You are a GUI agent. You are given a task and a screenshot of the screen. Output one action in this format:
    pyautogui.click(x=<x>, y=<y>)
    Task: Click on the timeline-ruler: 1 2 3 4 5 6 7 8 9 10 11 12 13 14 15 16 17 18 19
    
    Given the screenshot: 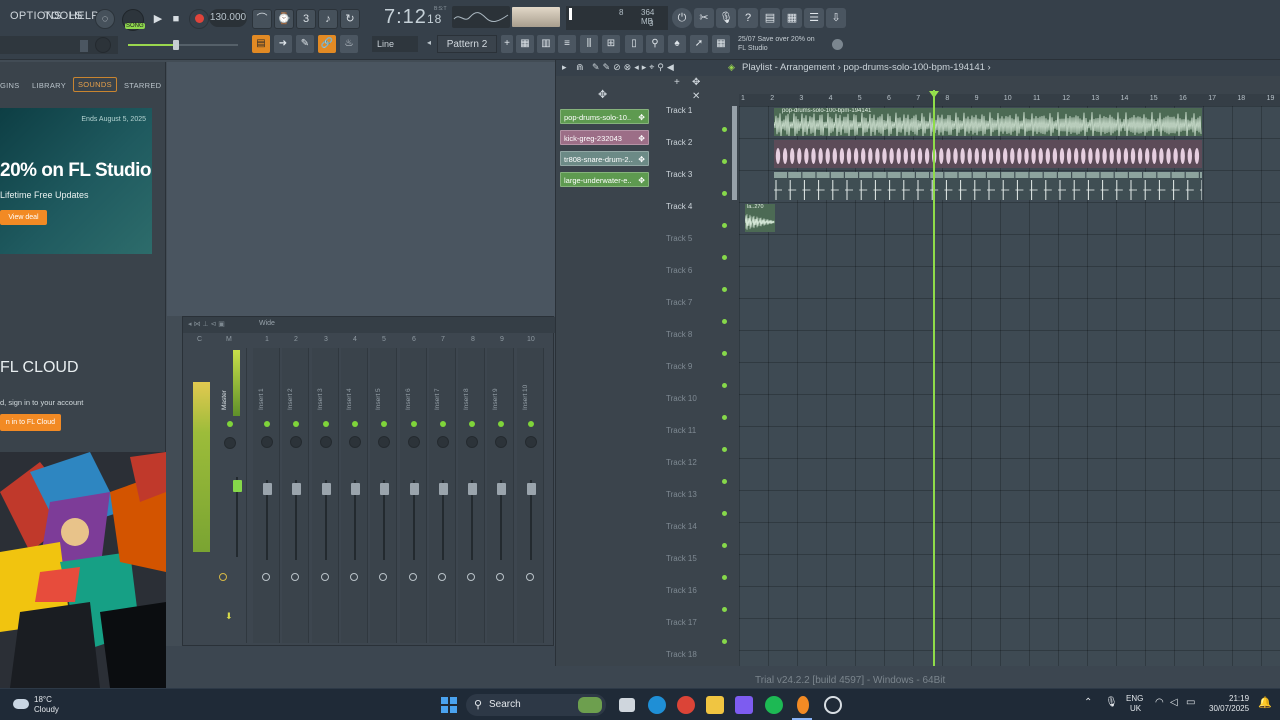 What is the action you would take?
    pyautogui.click(x=1009, y=100)
    